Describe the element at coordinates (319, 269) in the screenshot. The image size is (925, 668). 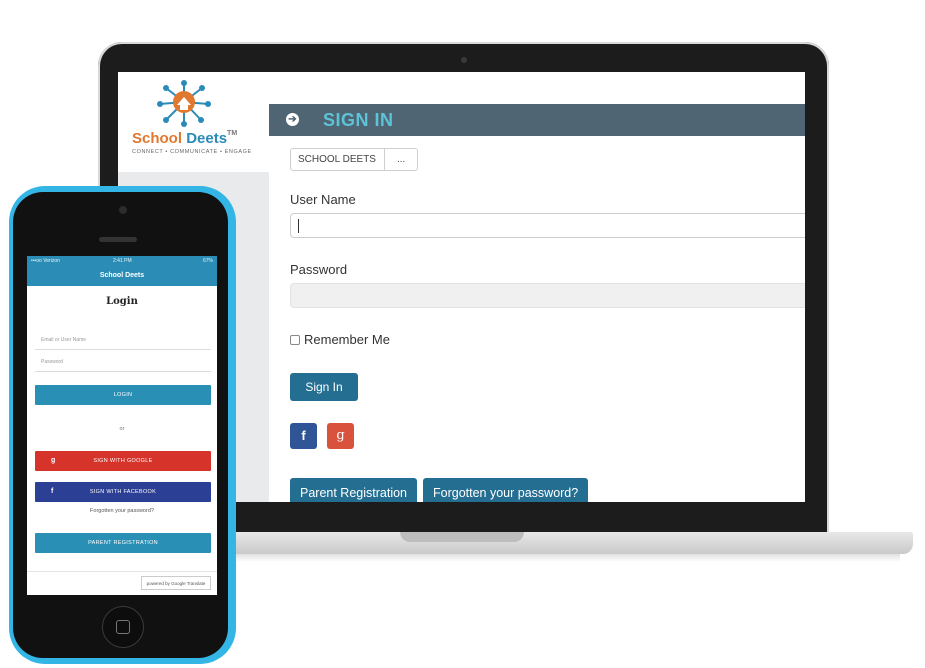
I see `password-label: Password` at that location.